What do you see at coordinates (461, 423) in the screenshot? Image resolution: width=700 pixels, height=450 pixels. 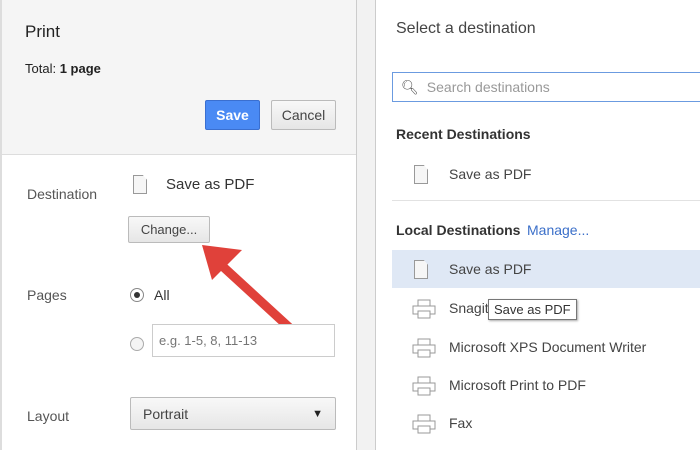 I see `item-label: Fax` at bounding box center [461, 423].